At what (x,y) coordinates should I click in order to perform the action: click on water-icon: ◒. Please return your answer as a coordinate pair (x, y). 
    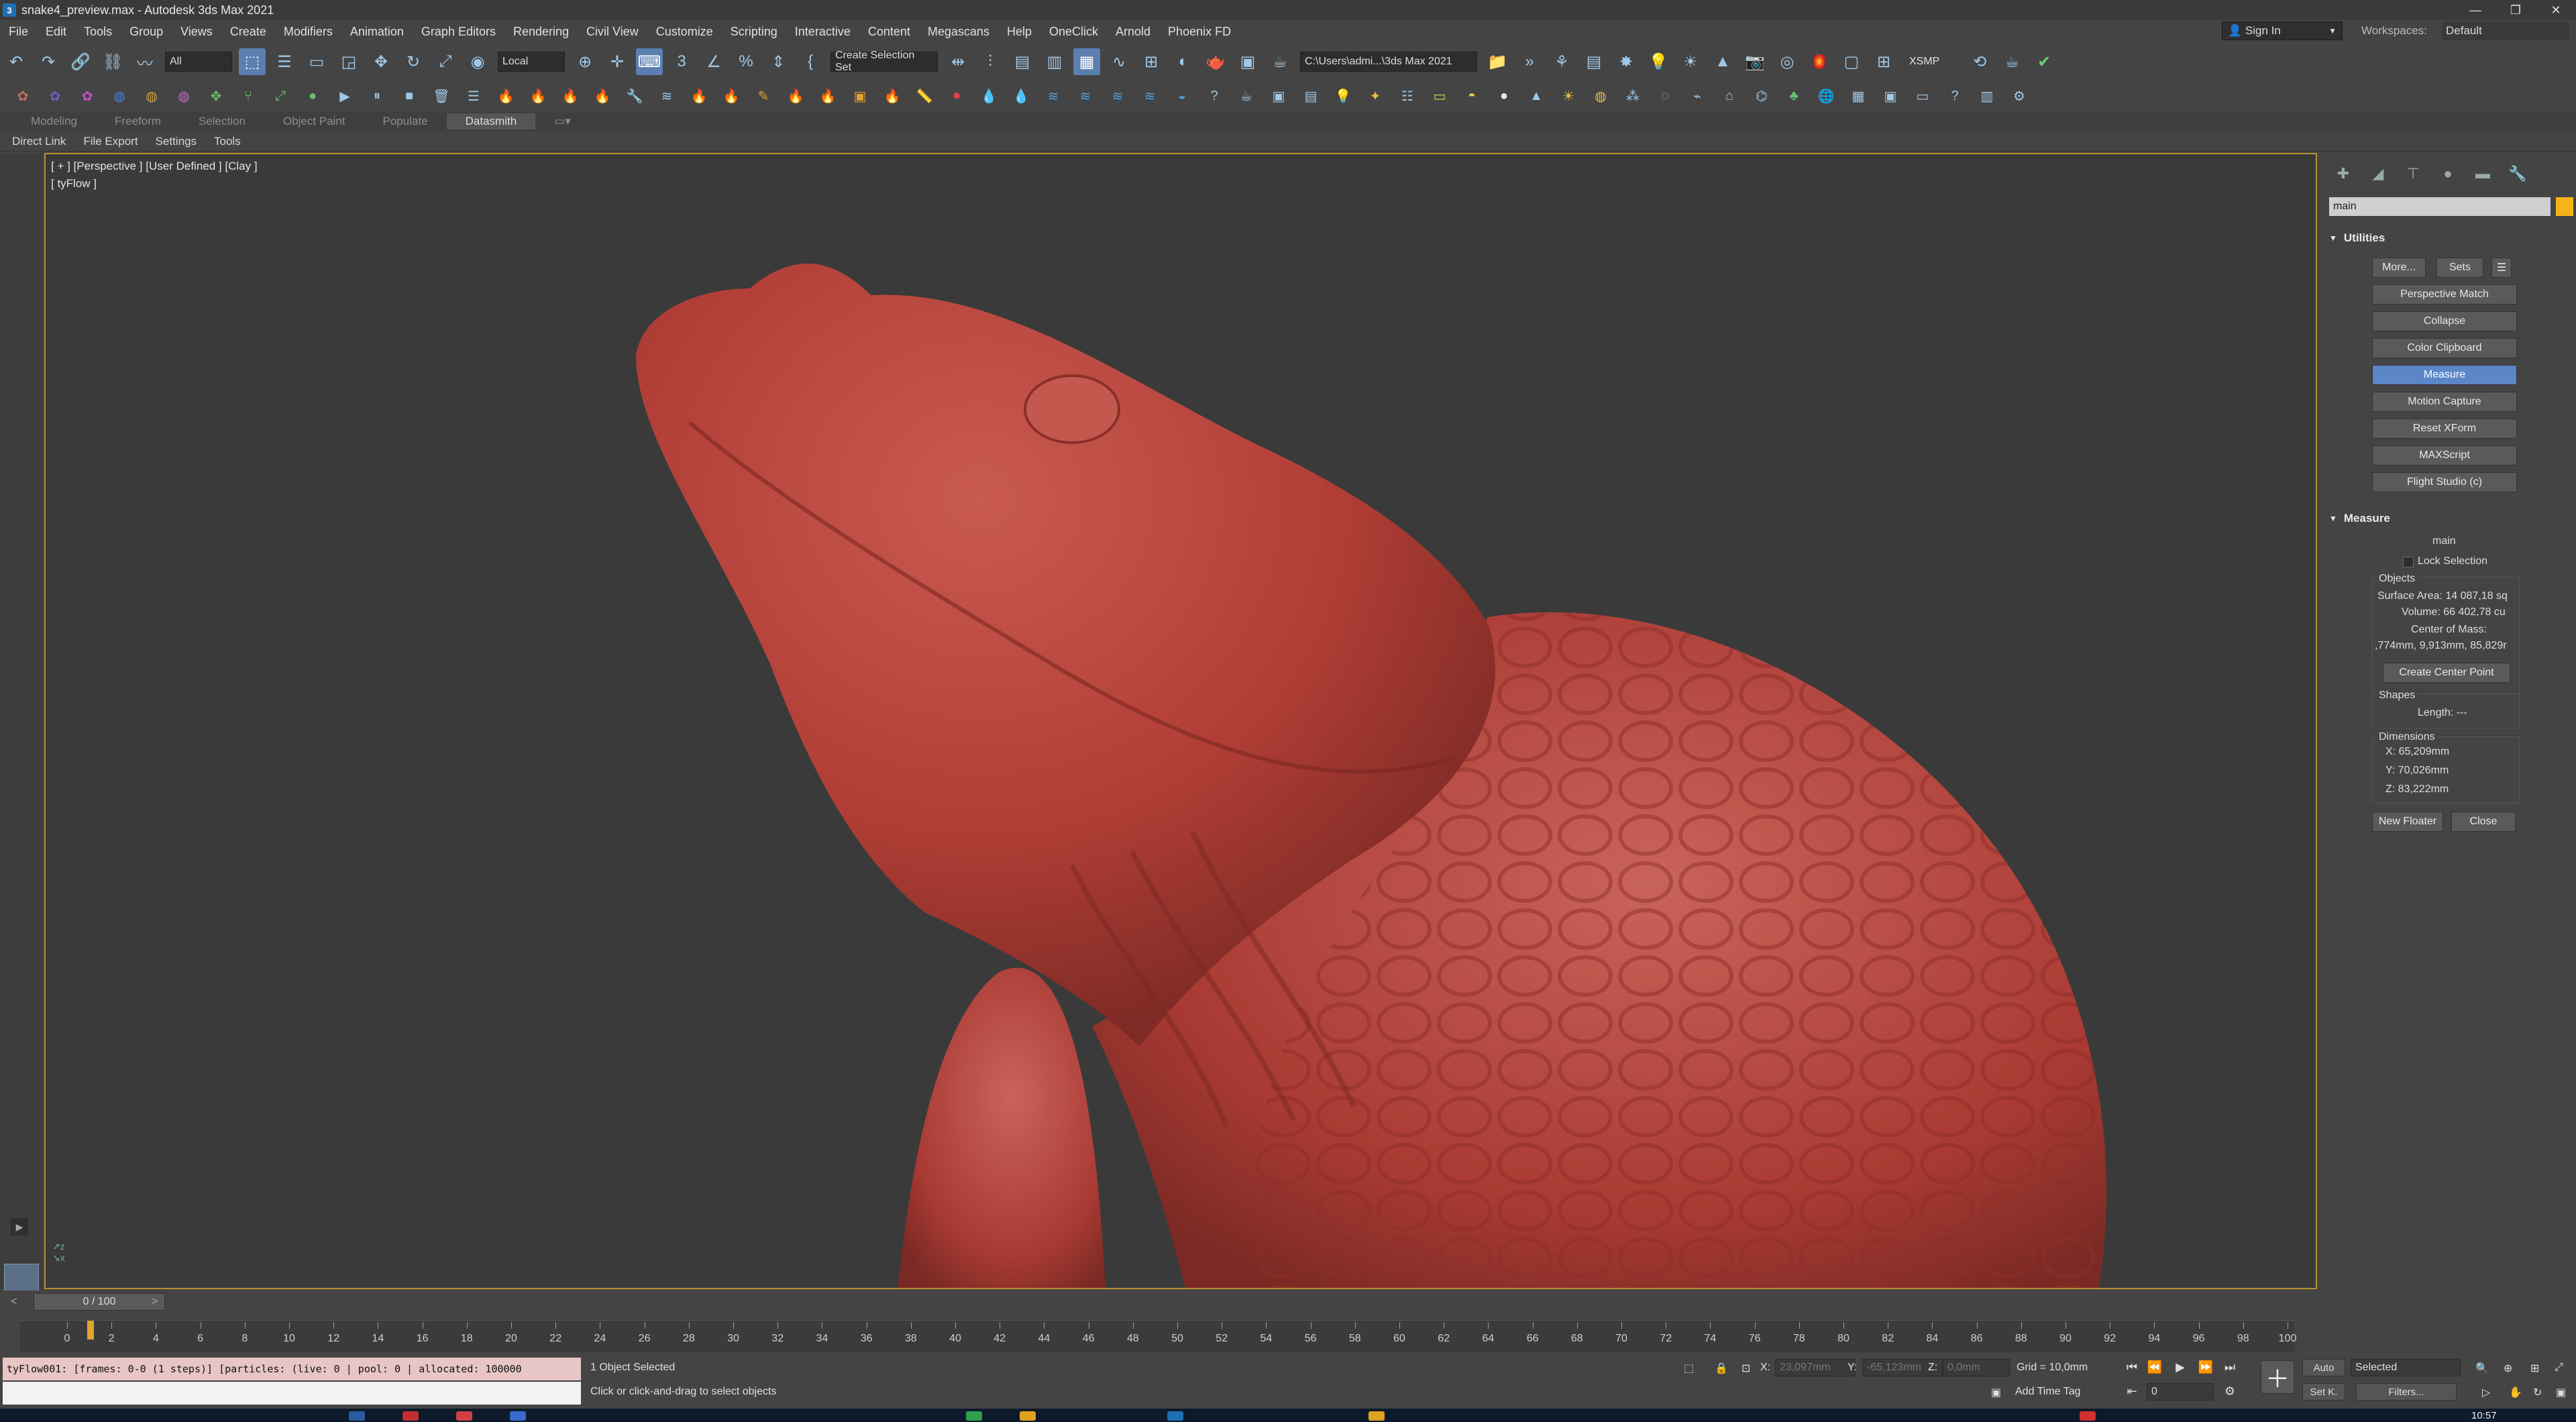
    Looking at the image, I should click on (1182, 96).